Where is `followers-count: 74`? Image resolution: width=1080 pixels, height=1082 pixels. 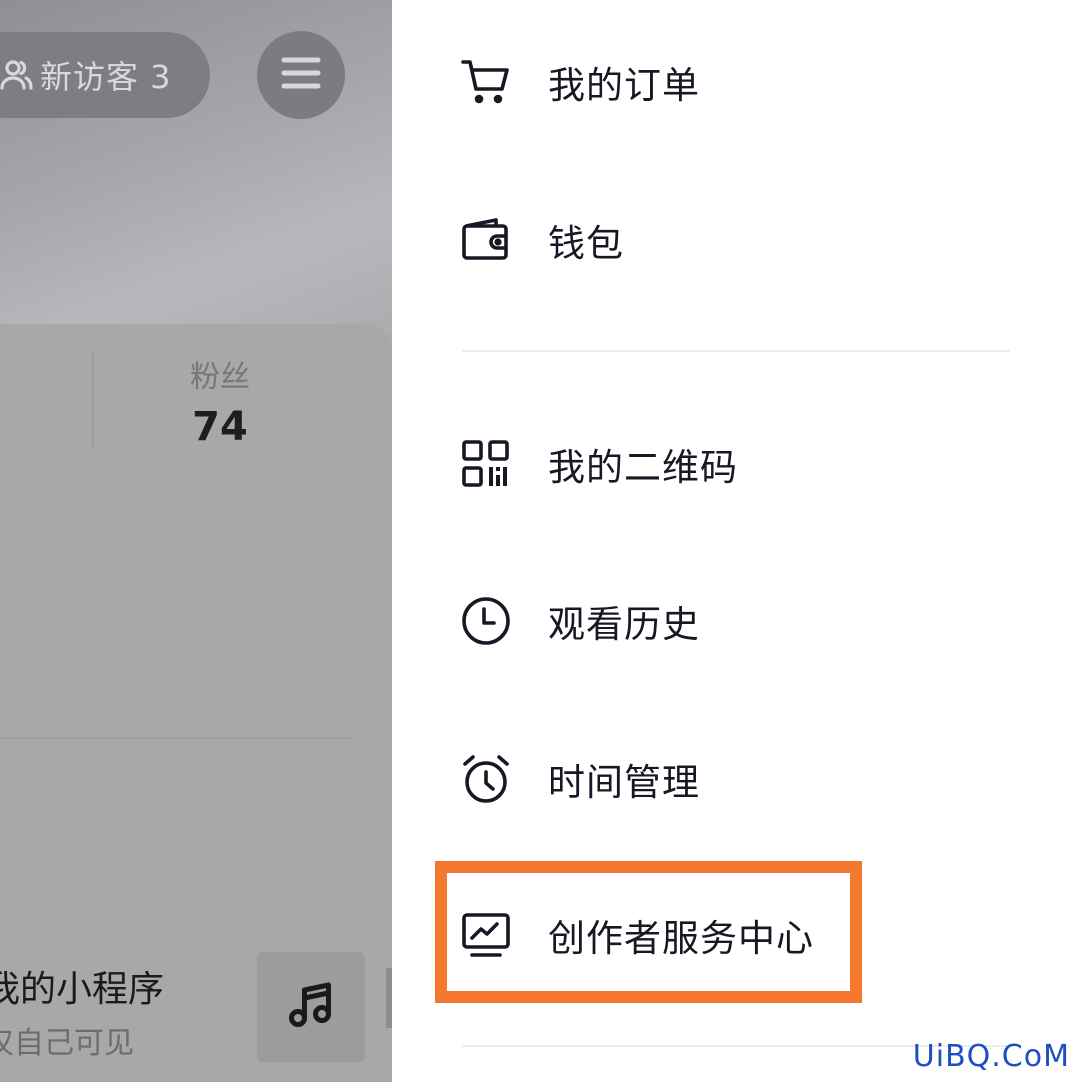 followers-count: 74 is located at coordinates (220, 427).